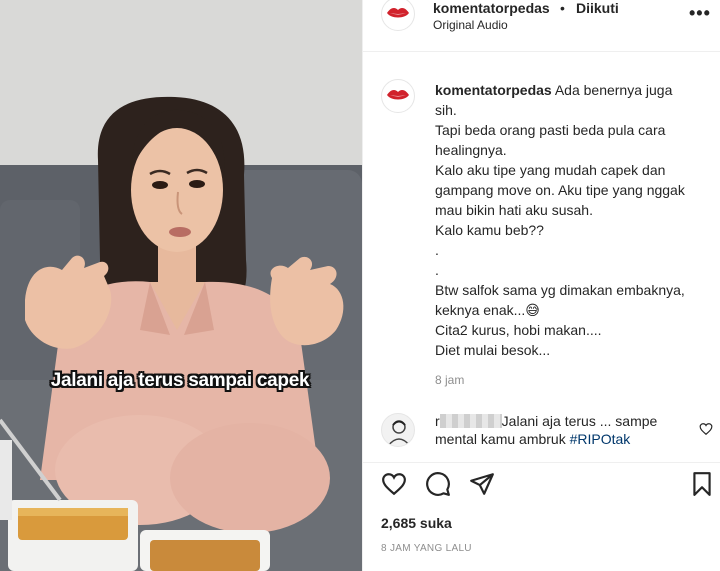 The width and height of the screenshot is (720, 571). I want to click on post-time-ago: 8 JAM YANG LALU, so click(426, 548).